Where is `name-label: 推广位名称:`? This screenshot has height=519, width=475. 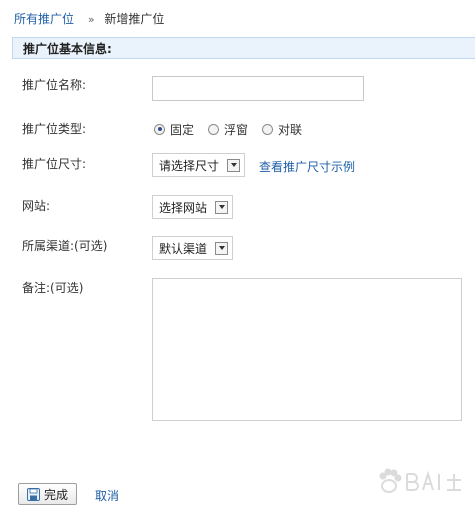 name-label: 推广位名称: is located at coordinates (54, 85).